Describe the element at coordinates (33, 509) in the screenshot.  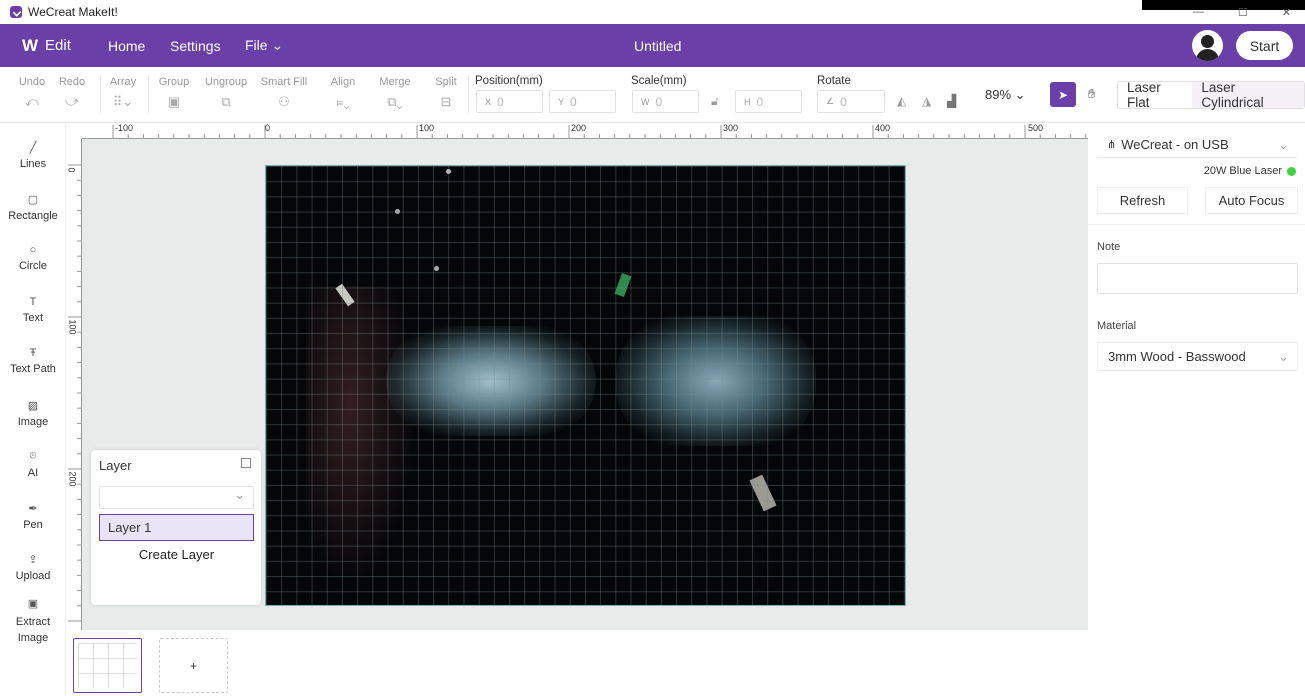
I see `pen-icon: ✒︎` at that location.